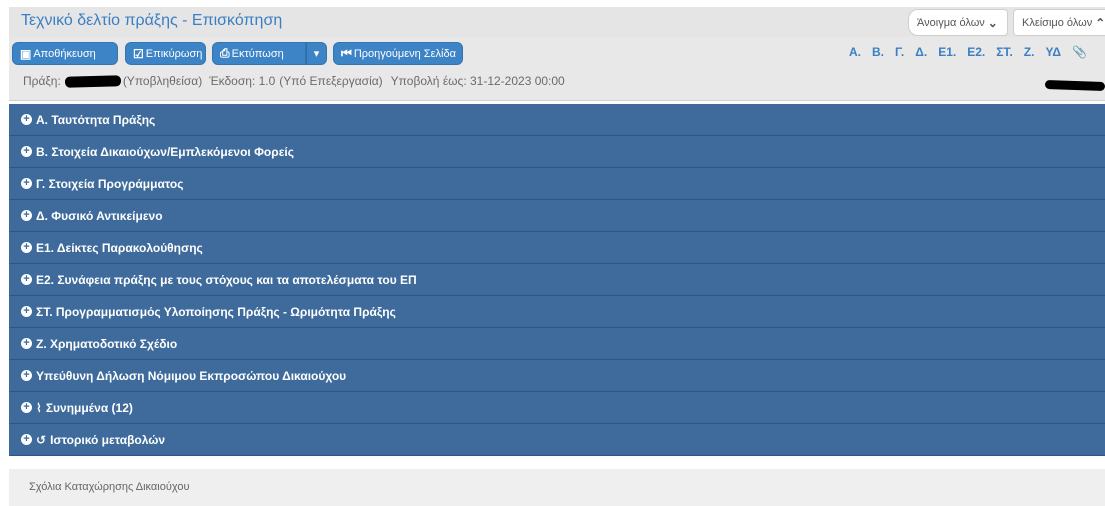 The height and width of the screenshot is (506, 1105). I want to click on version-status: (Υπό Επεξεργασία), so click(331, 81).